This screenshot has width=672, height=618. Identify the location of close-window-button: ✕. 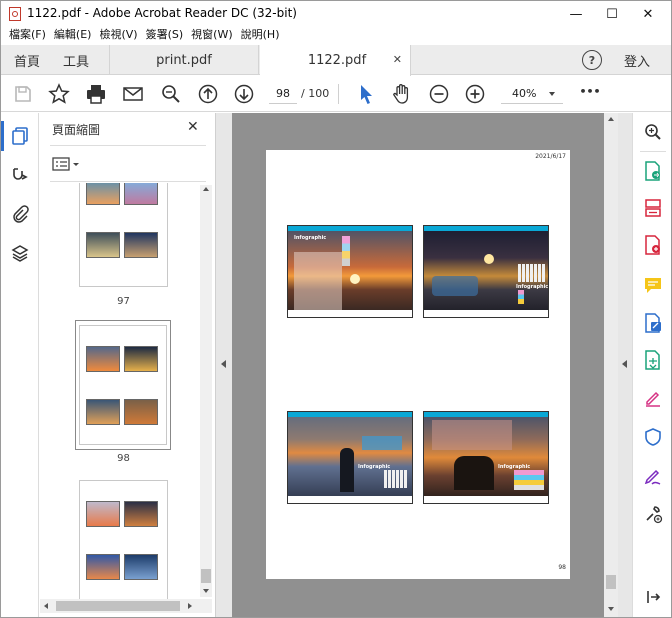
(648, 14).